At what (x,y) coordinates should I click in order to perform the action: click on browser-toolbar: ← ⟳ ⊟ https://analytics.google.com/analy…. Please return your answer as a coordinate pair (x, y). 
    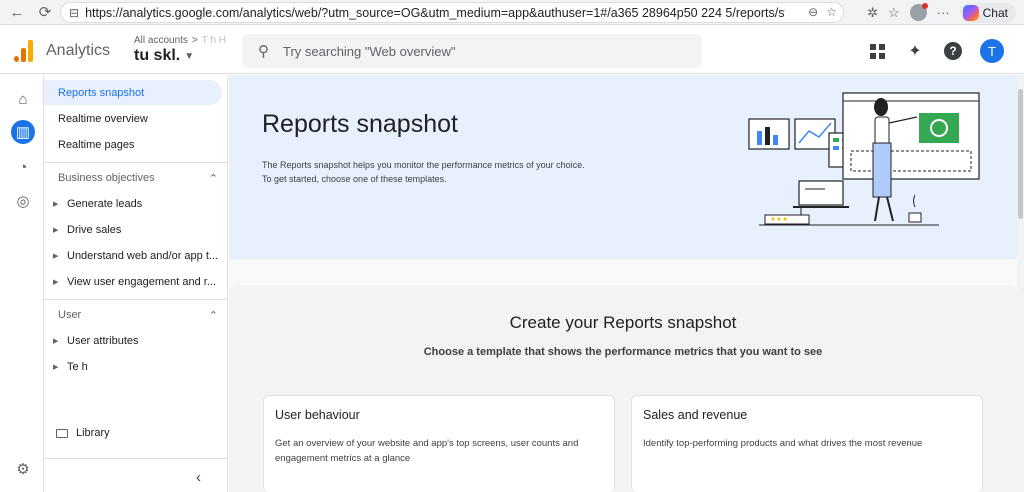
    Looking at the image, I should click on (512, 12).